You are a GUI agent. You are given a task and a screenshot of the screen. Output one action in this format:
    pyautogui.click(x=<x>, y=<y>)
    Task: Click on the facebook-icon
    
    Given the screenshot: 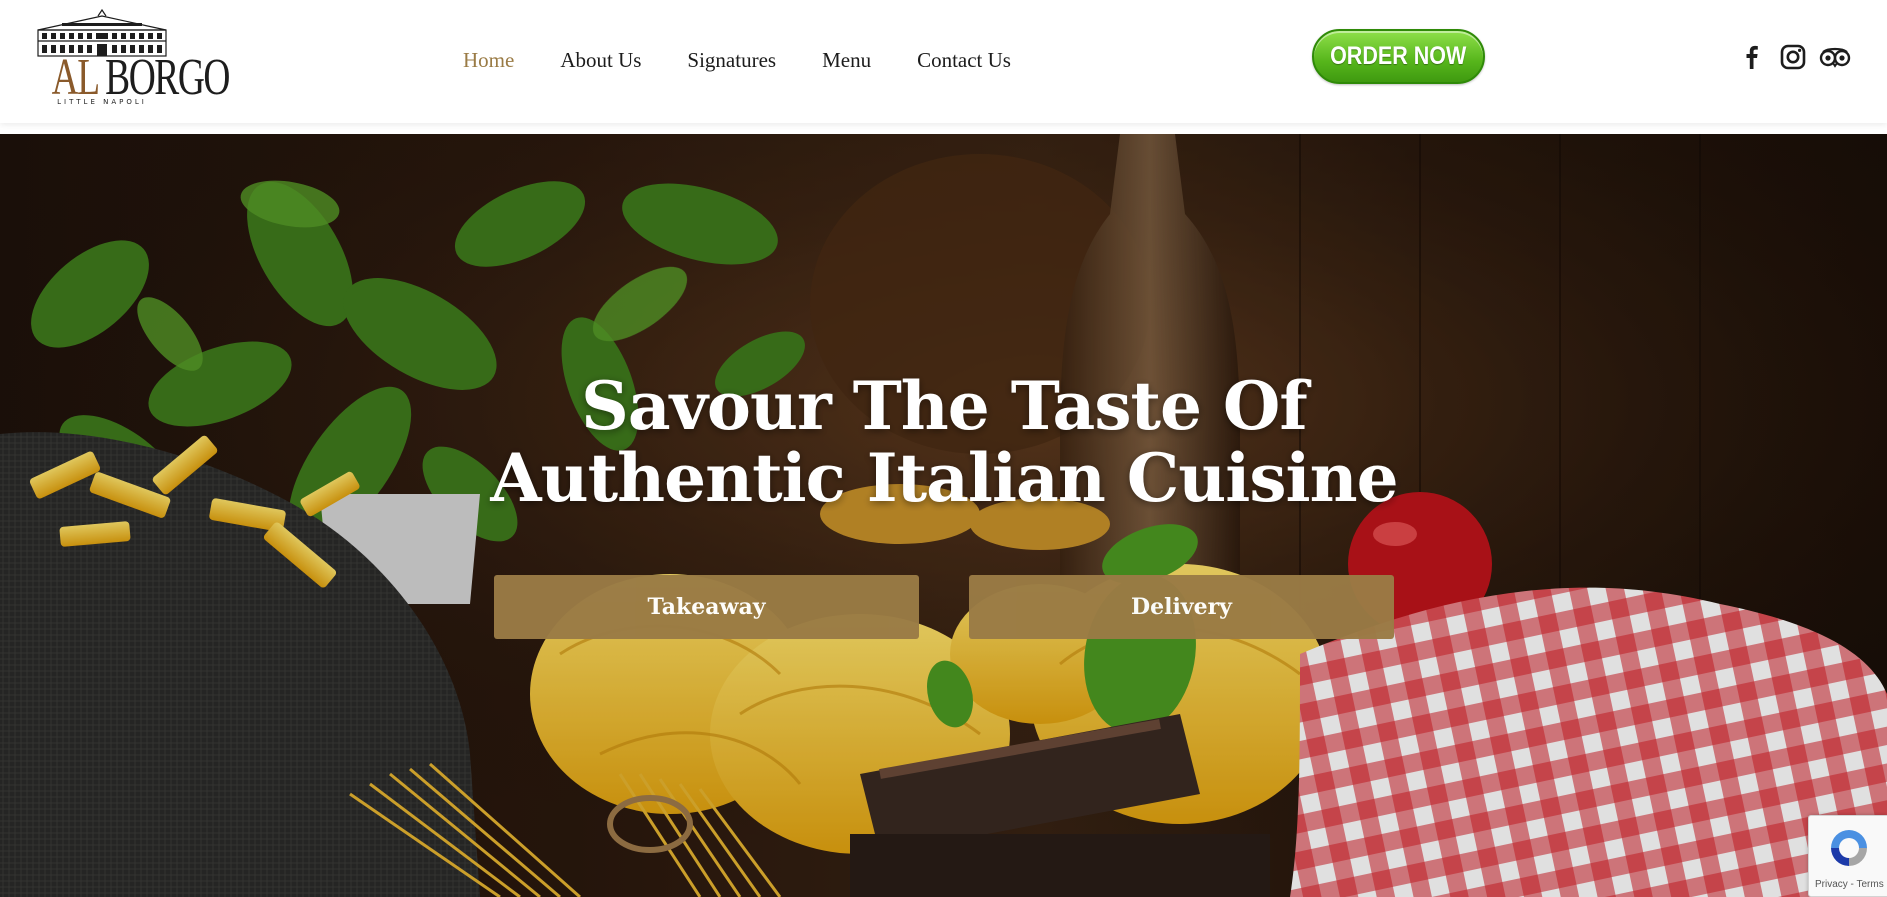 What is the action you would take?
    pyautogui.click(x=1754, y=57)
    